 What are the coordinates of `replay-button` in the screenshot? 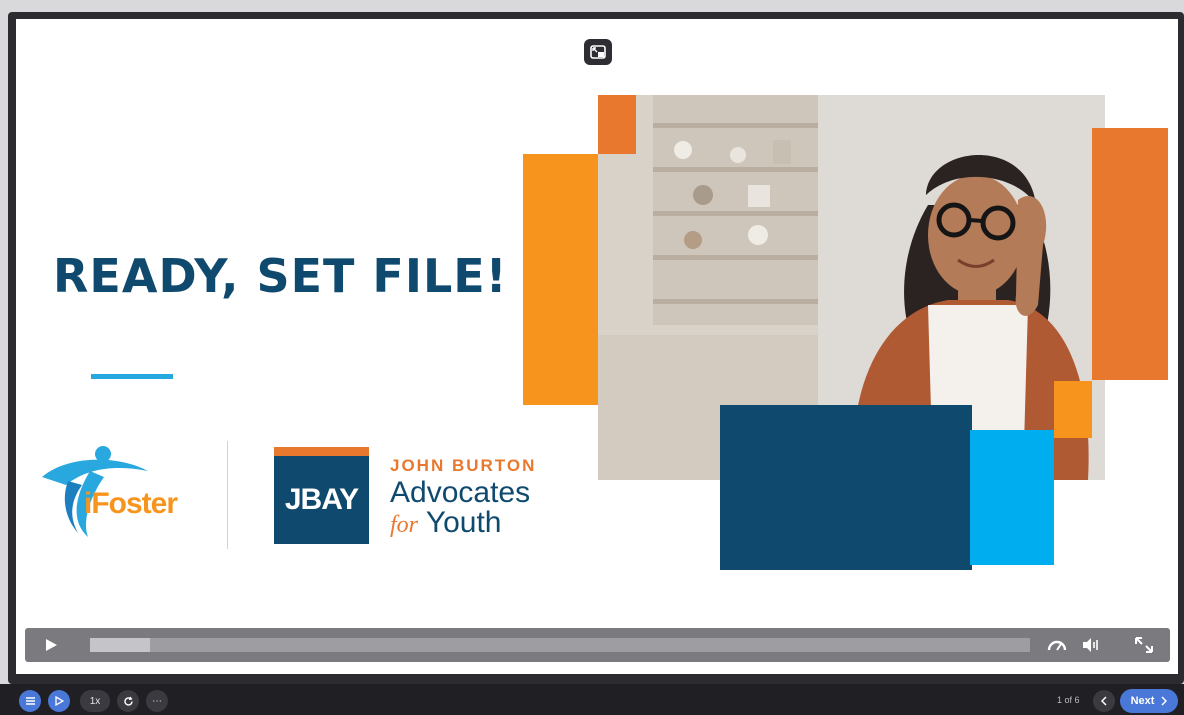 It's located at (128, 701).